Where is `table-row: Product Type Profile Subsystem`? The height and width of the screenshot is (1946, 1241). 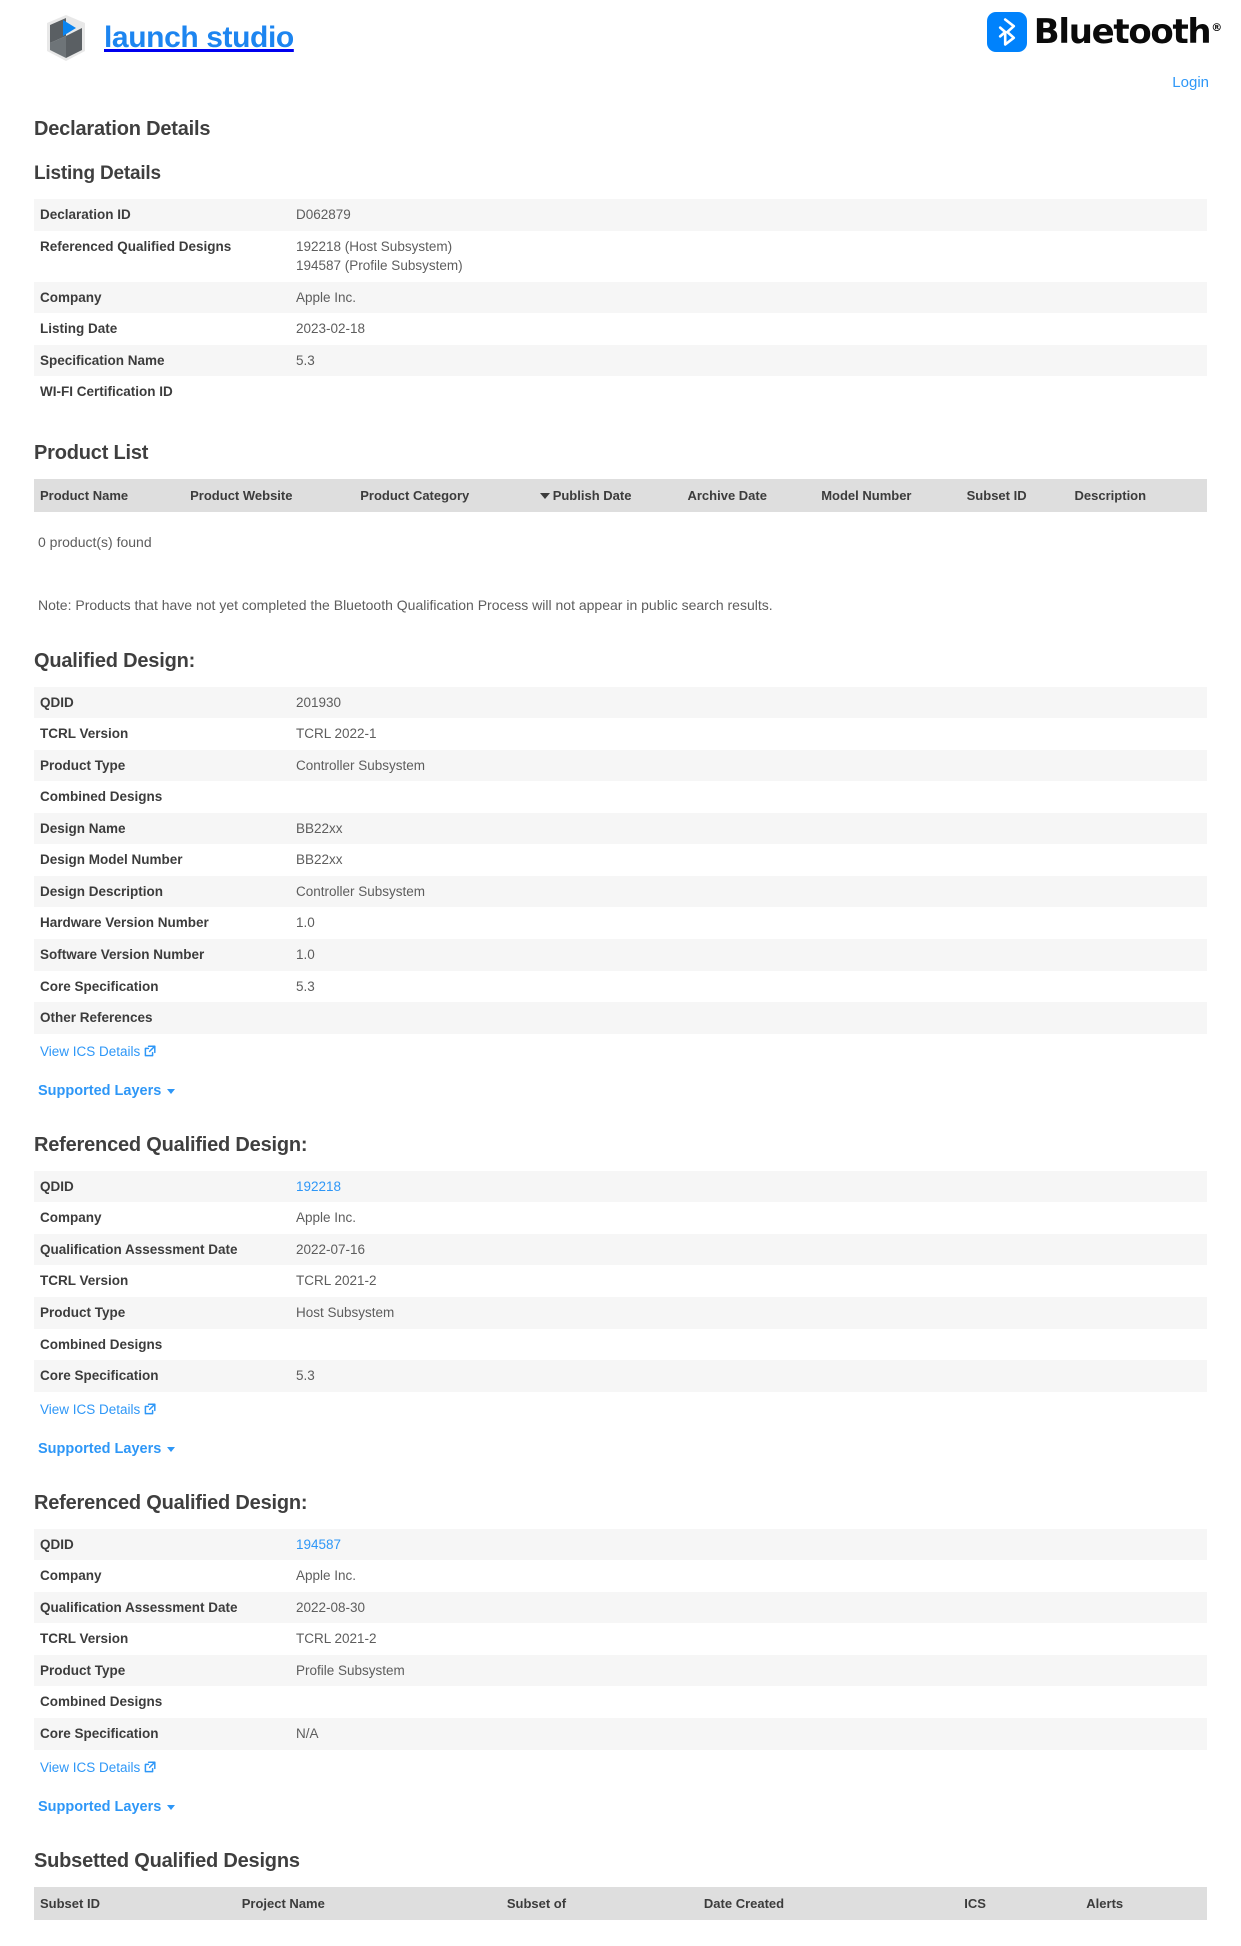 table-row: Product Type Profile Subsystem is located at coordinates (620, 1670).